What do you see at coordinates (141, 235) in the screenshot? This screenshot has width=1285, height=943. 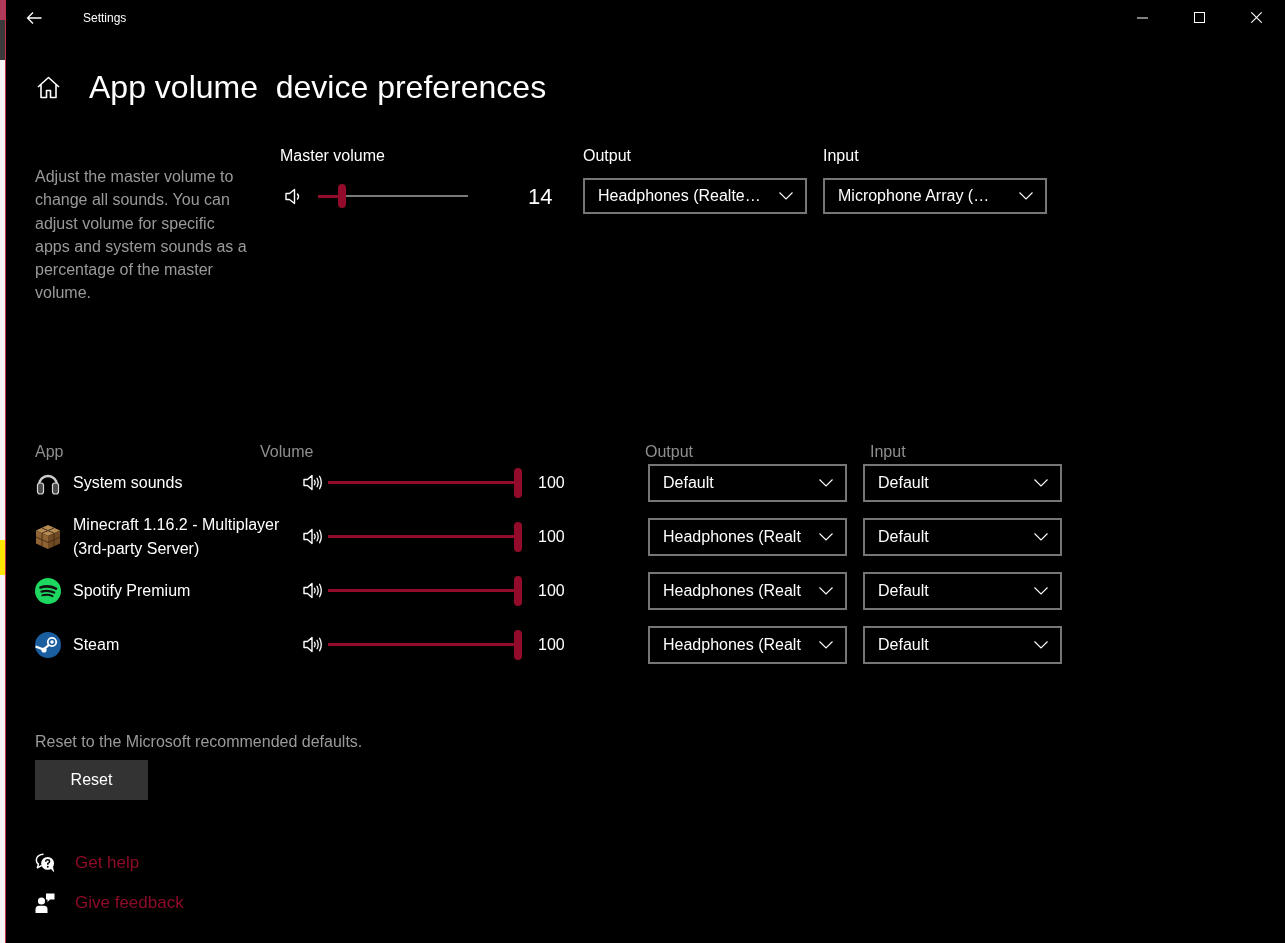 I see `description-text: Adjust the master volume to change all sounds. You can adjust volume for specific apps and system sounds as a percentage of the master volume.` at bounding box center [141, 235].